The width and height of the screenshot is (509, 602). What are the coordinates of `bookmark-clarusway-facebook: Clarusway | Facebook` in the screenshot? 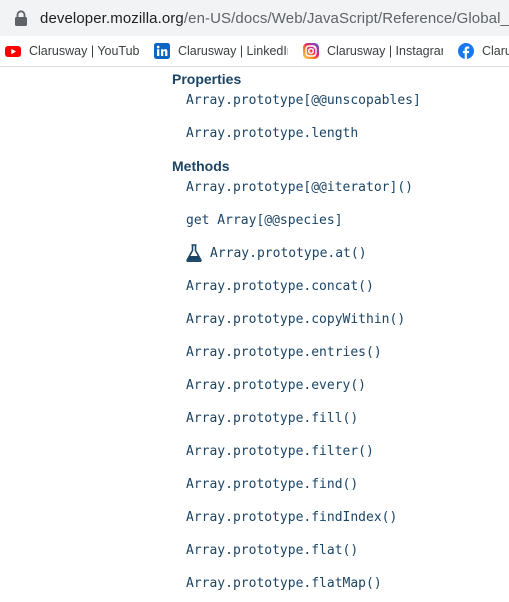 It's located at (481, 51).